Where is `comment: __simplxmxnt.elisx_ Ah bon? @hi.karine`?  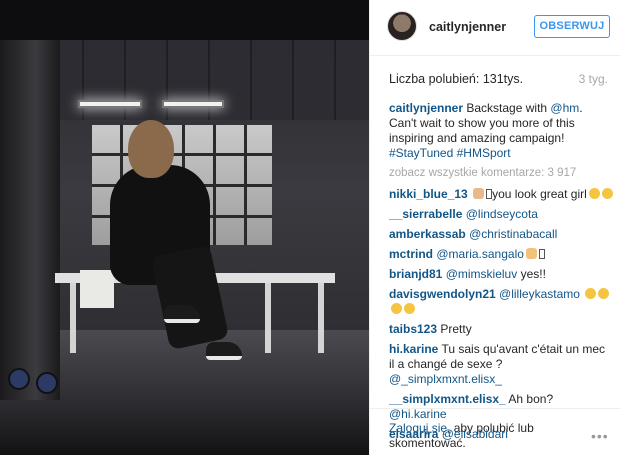
comment: __simplxmxnt.elisx_ Ah bon? @hi.karine is located at coordinates (501, 407).